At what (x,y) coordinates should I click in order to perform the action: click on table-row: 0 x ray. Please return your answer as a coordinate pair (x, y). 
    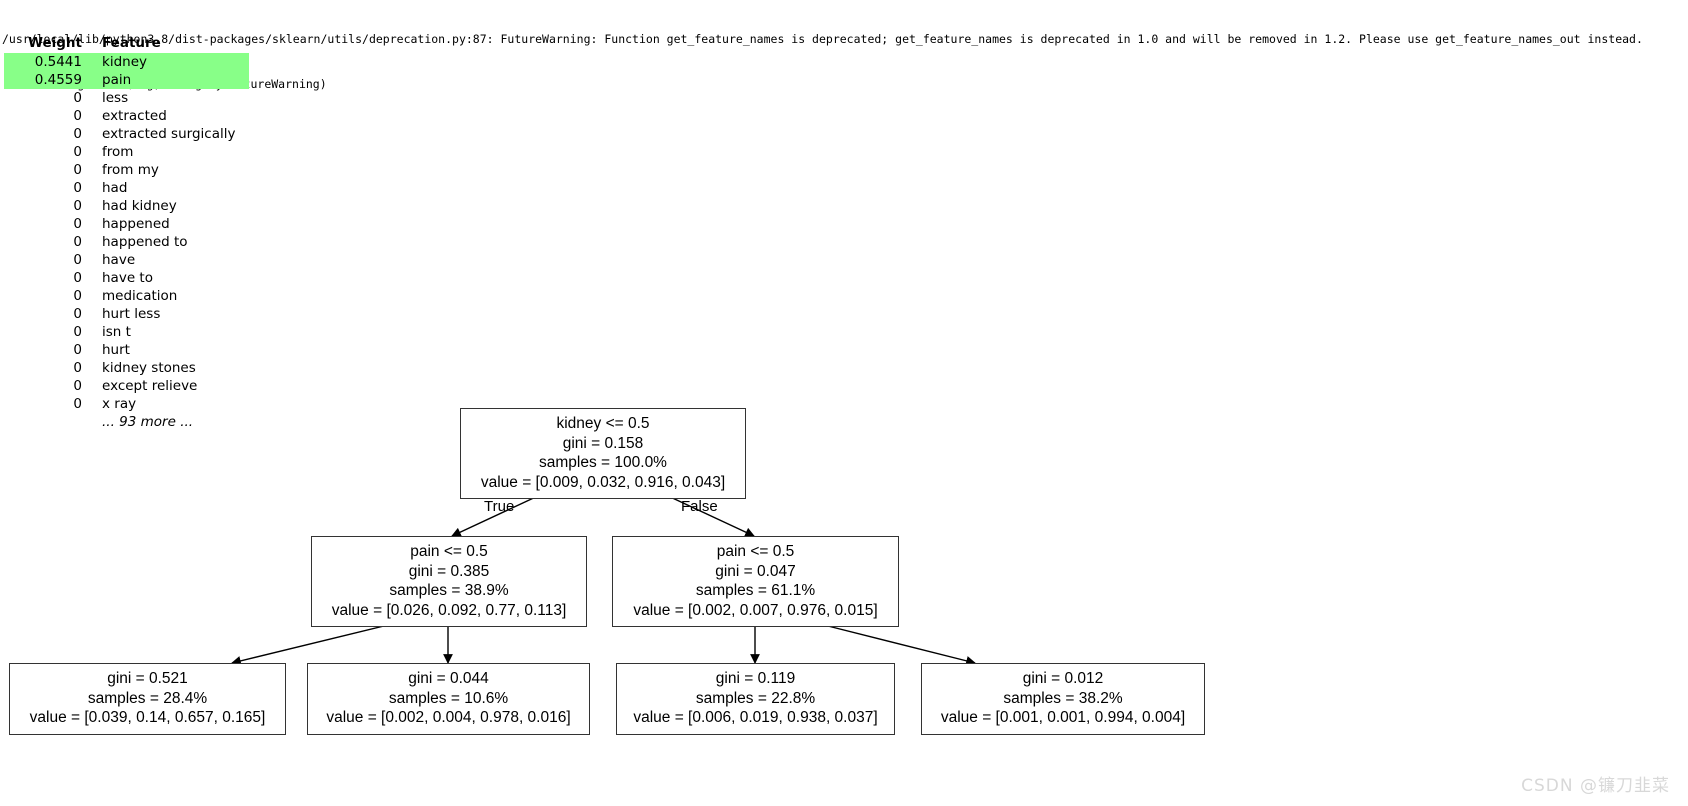
    Looking at the image, I should click on (126, 404).